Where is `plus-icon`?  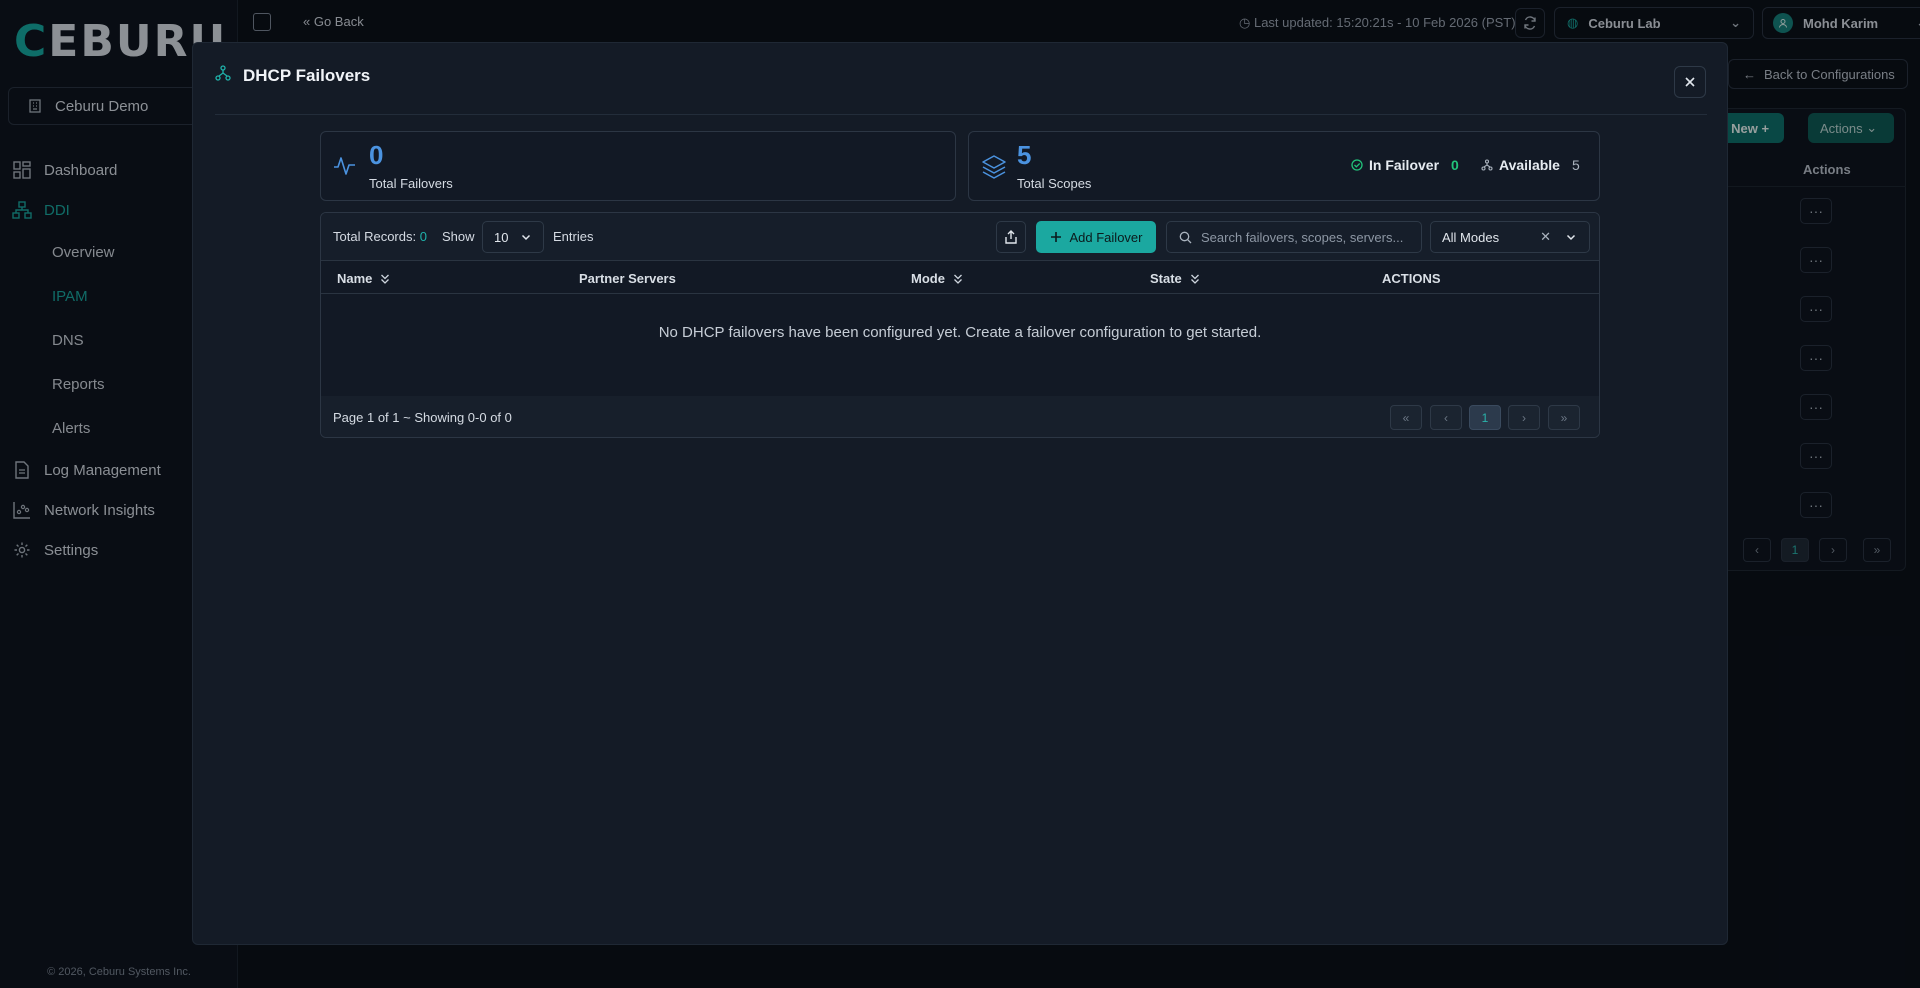 plus-icon is located at coordinates (1055, 237).